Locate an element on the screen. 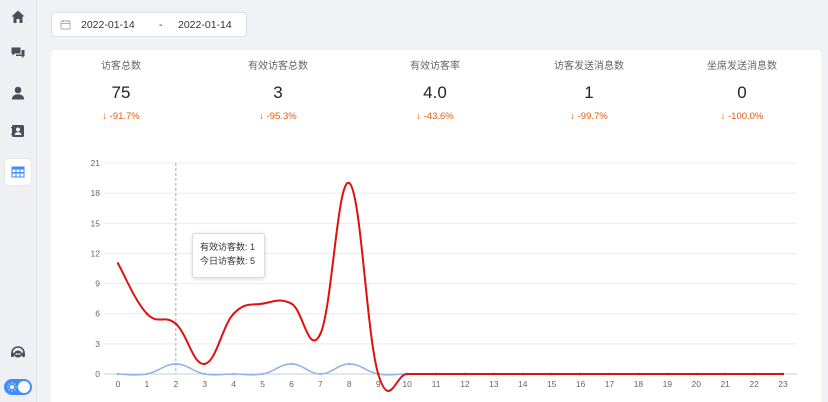 The height and width of the screenshot is (402, 828). nav-messages is located at coordinates (18, 53).